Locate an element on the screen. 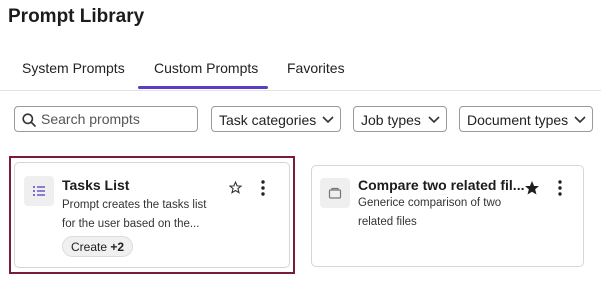  task-categories-dropdown: Task categories is located at coordinates (276, 119).